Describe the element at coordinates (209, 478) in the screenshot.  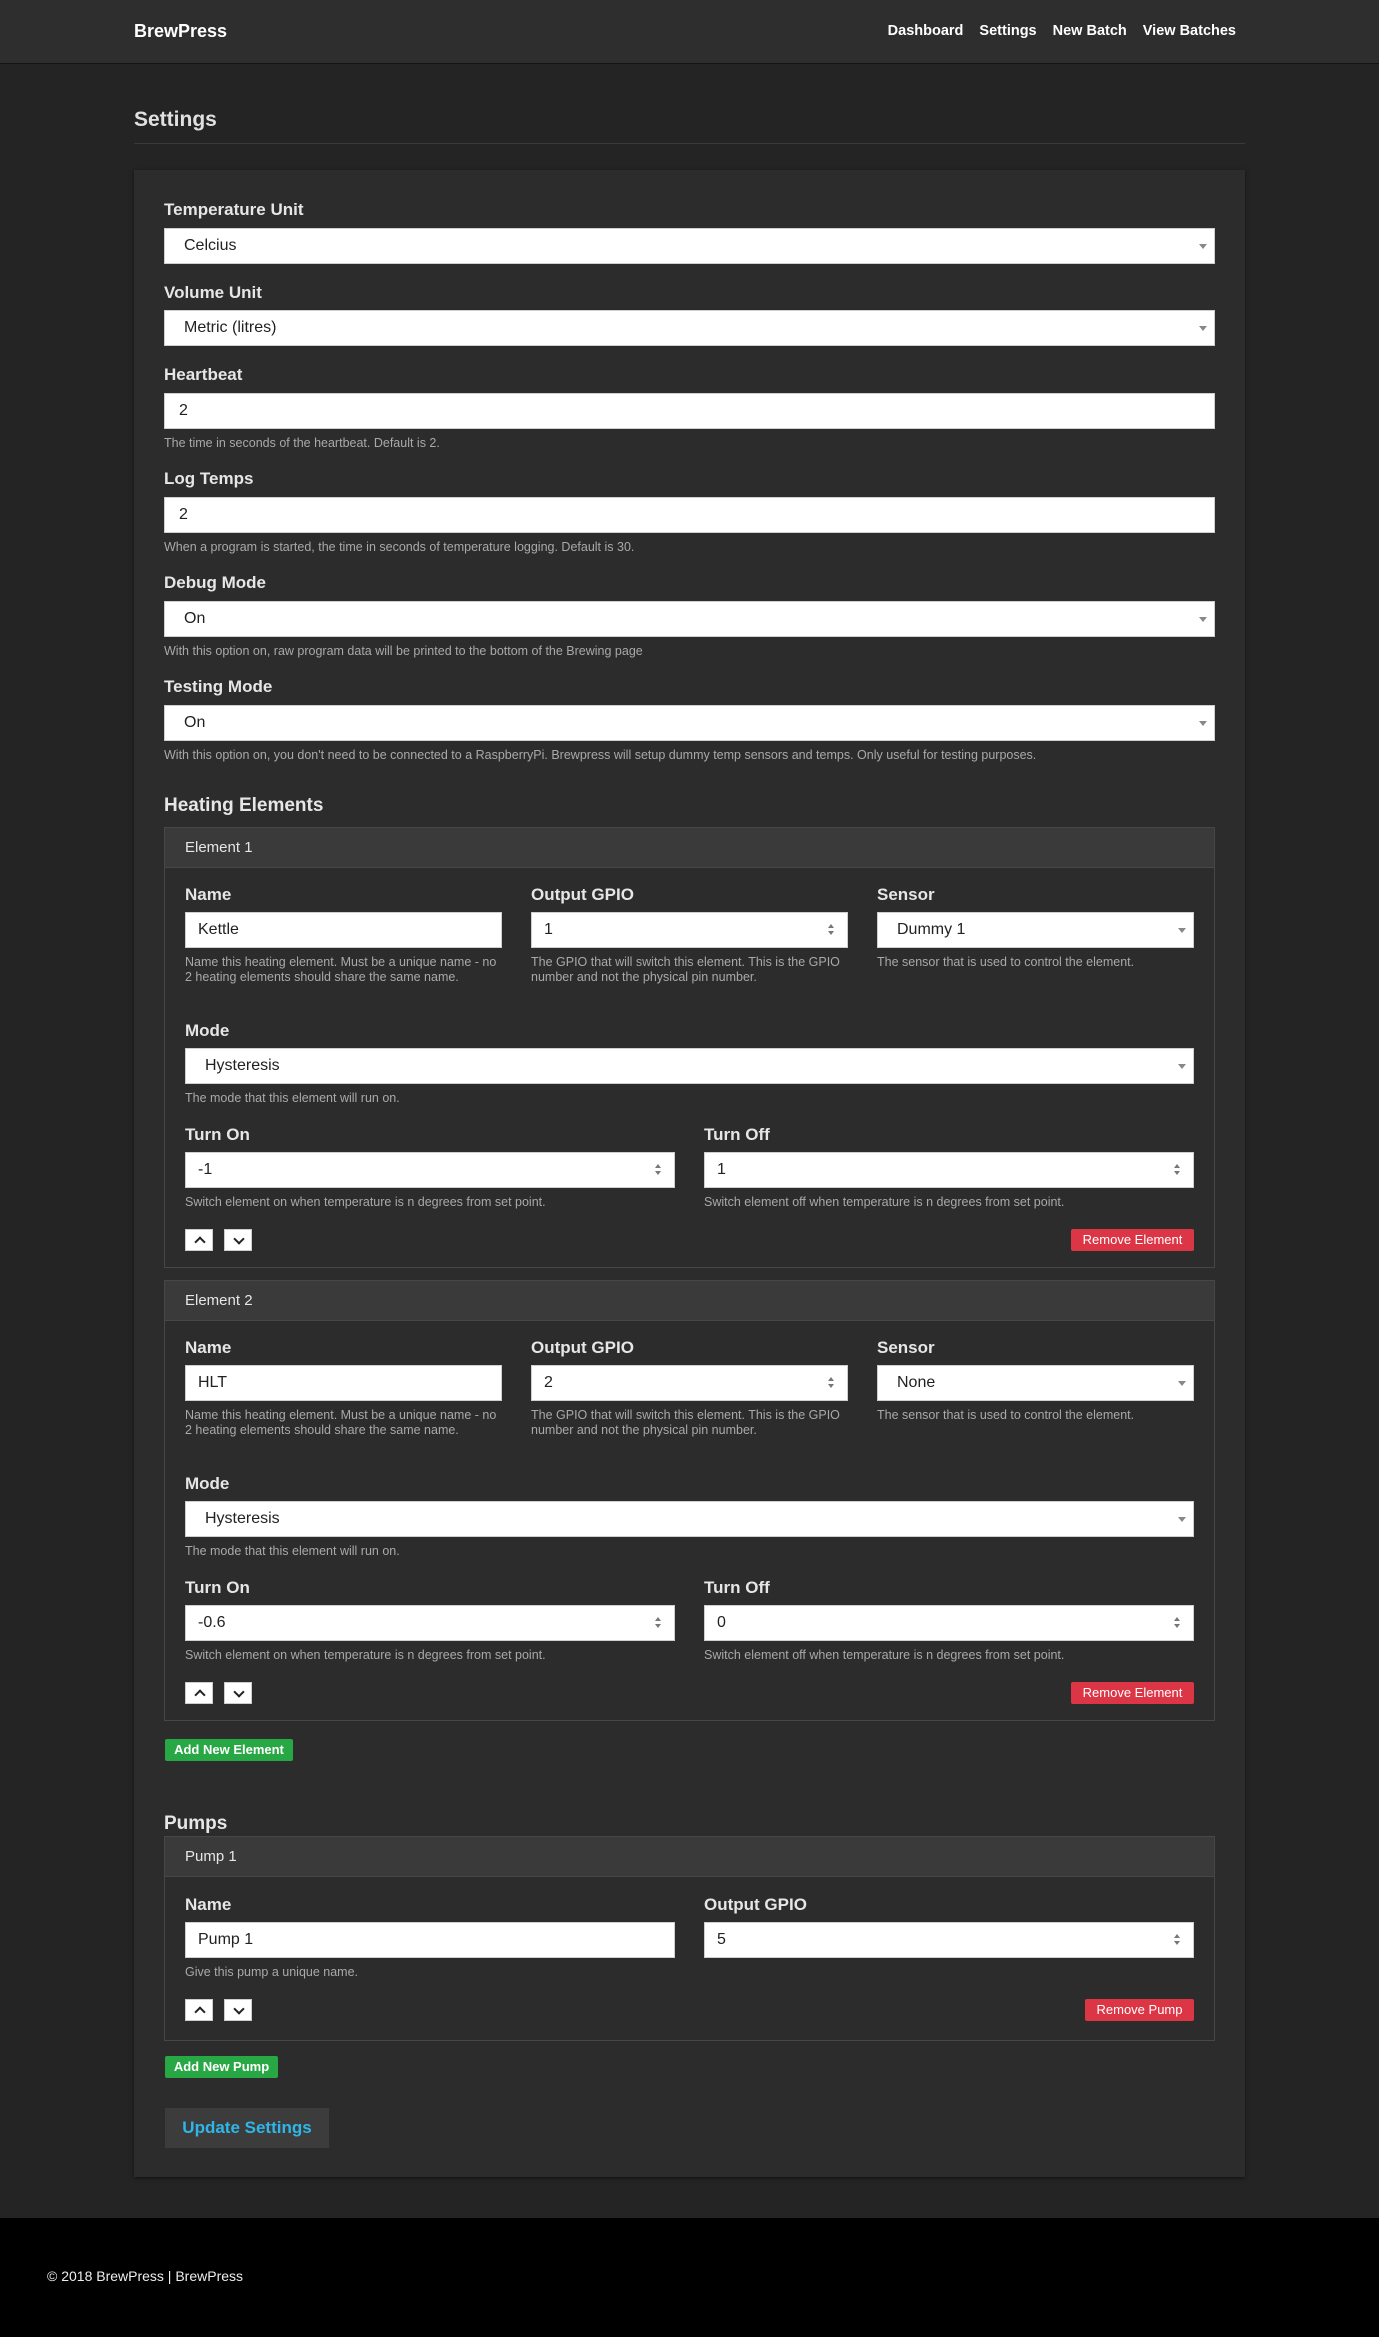
I see `log-temps-label: Log Temps` at that location.